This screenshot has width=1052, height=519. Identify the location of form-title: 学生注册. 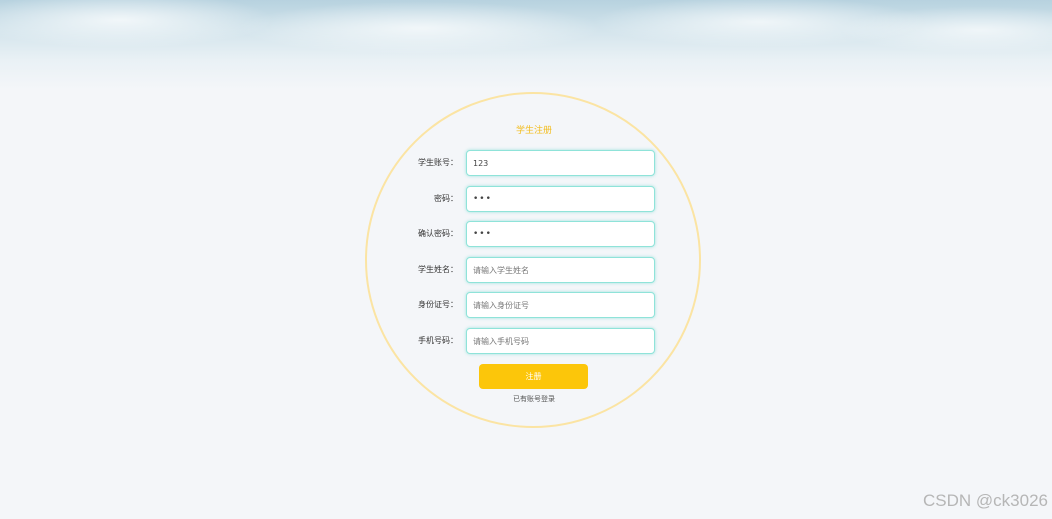
(533, 131).